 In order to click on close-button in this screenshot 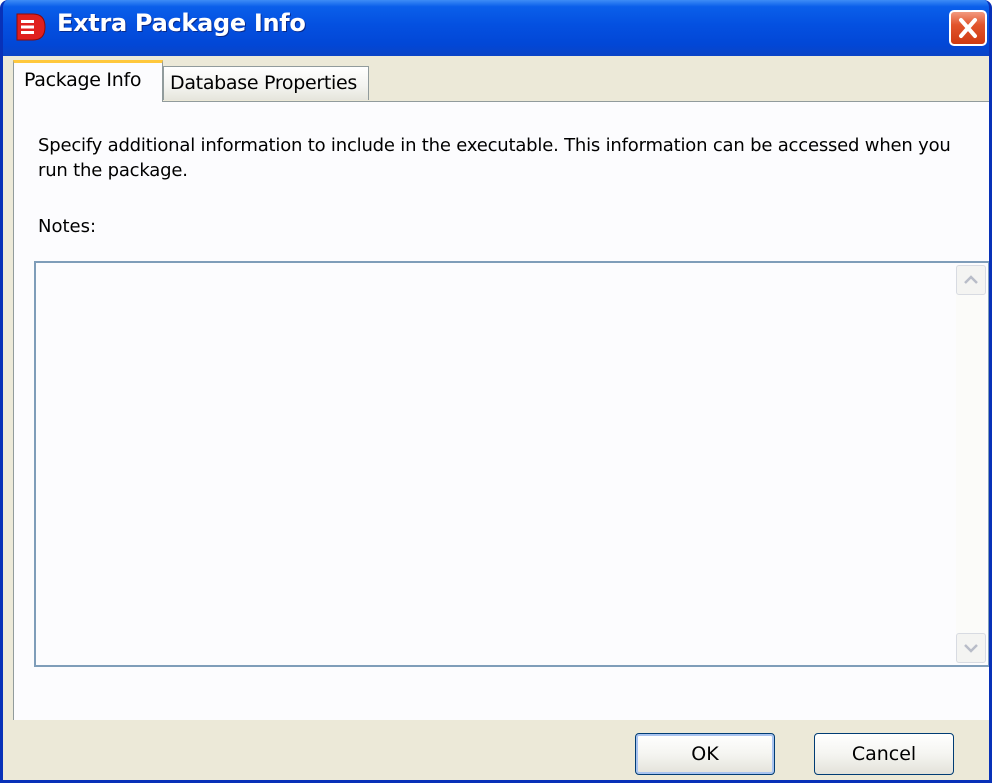, I will do `click(968, 28)`.